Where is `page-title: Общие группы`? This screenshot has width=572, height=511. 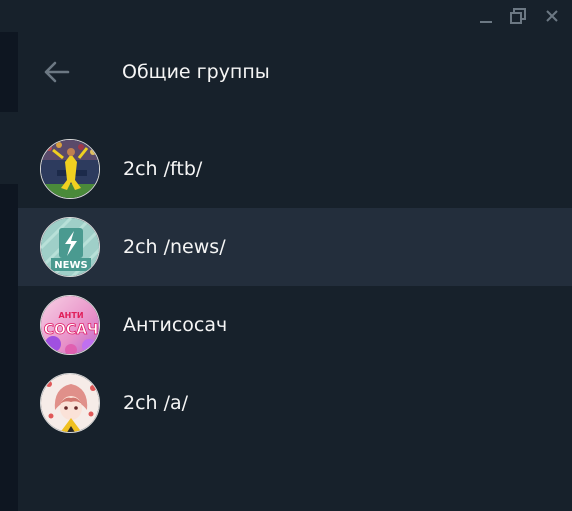 page-title: Общие группы is located at coordinates (196, 72).